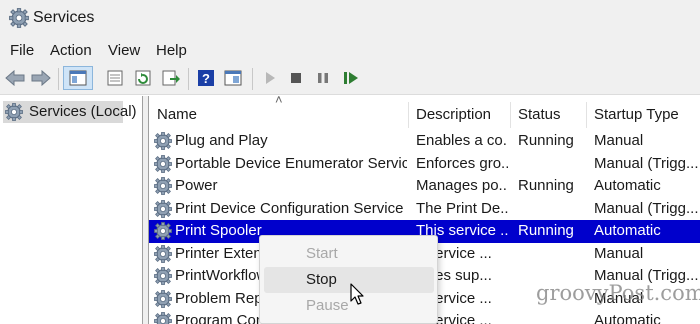 The height and width of the screenshot is (324, 700). Describe the element at coordinates (124, 50) in the screenshot. I see `menu-view: View` at that location.